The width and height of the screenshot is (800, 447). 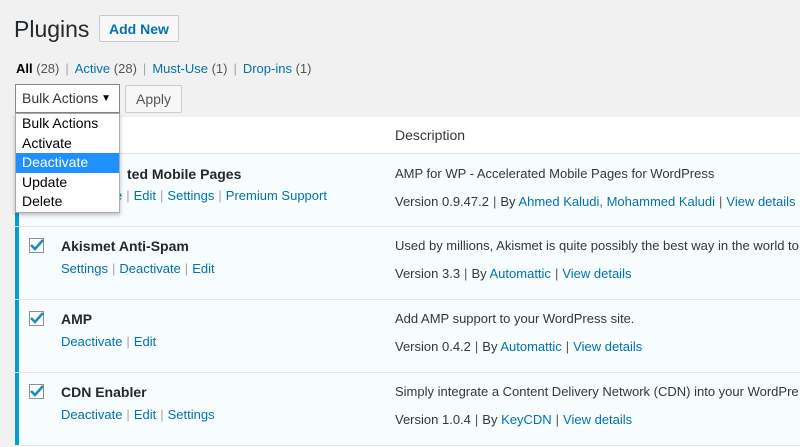 I want to click on filter-must-use: Must-Use (1), so click(x=189, y=68).